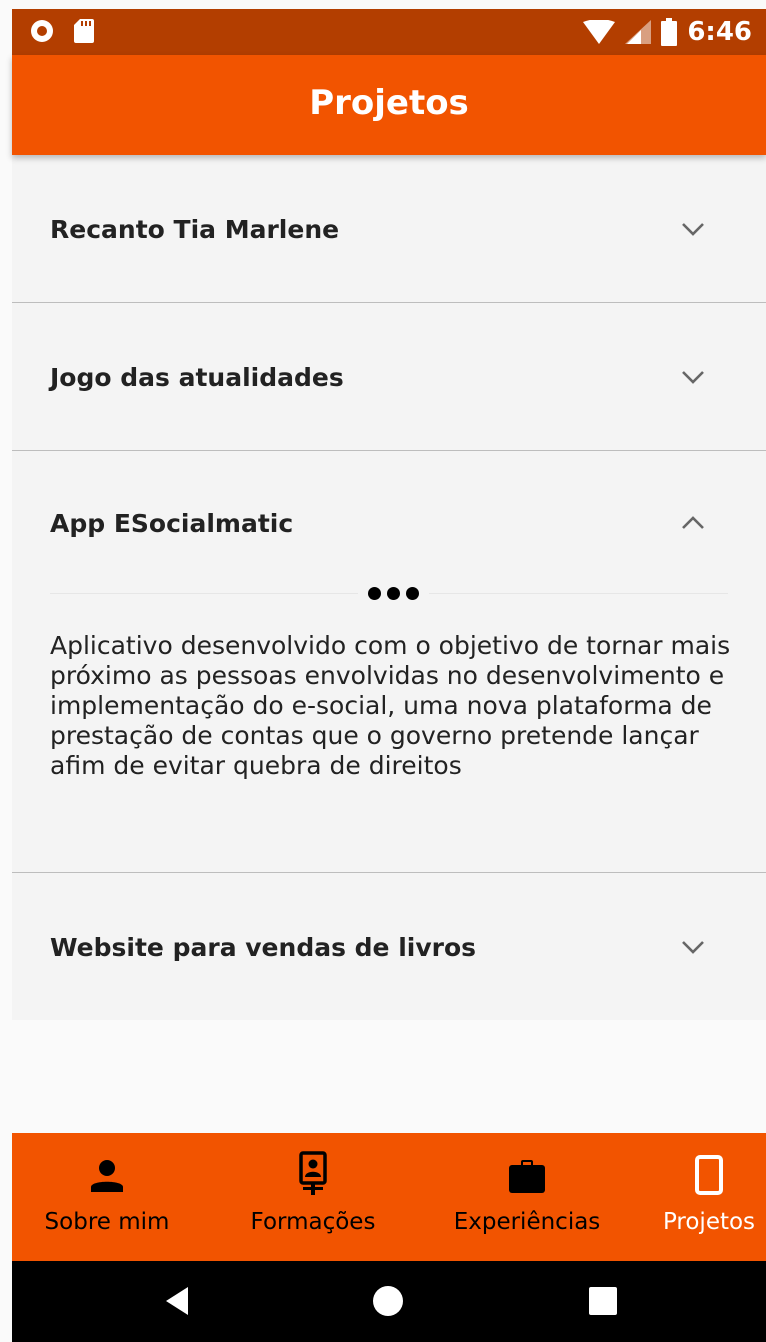 This screenshot has height=1342, width=766. What do you see at coordinates (709, 1222) in the screenshot?
I see `nav-label: Projetos` at bounding box center [709, 1222].